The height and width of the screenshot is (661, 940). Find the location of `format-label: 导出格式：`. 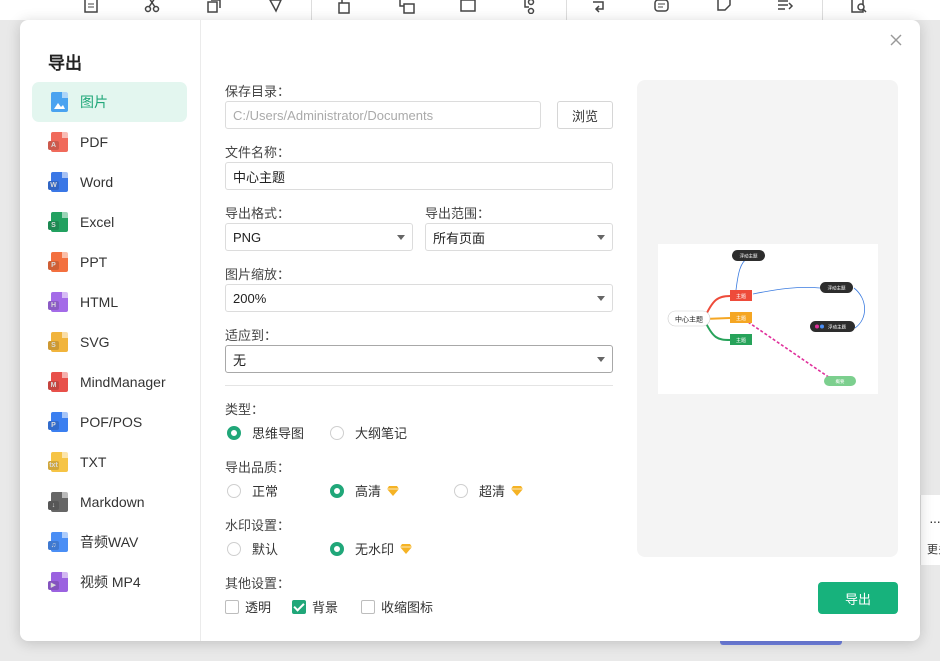

format-label: 导出格式： is located at coordinates (258, 213).